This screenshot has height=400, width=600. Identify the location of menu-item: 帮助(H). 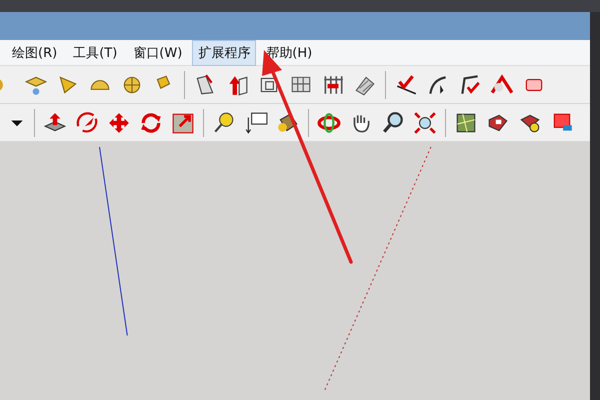
(289, 53).